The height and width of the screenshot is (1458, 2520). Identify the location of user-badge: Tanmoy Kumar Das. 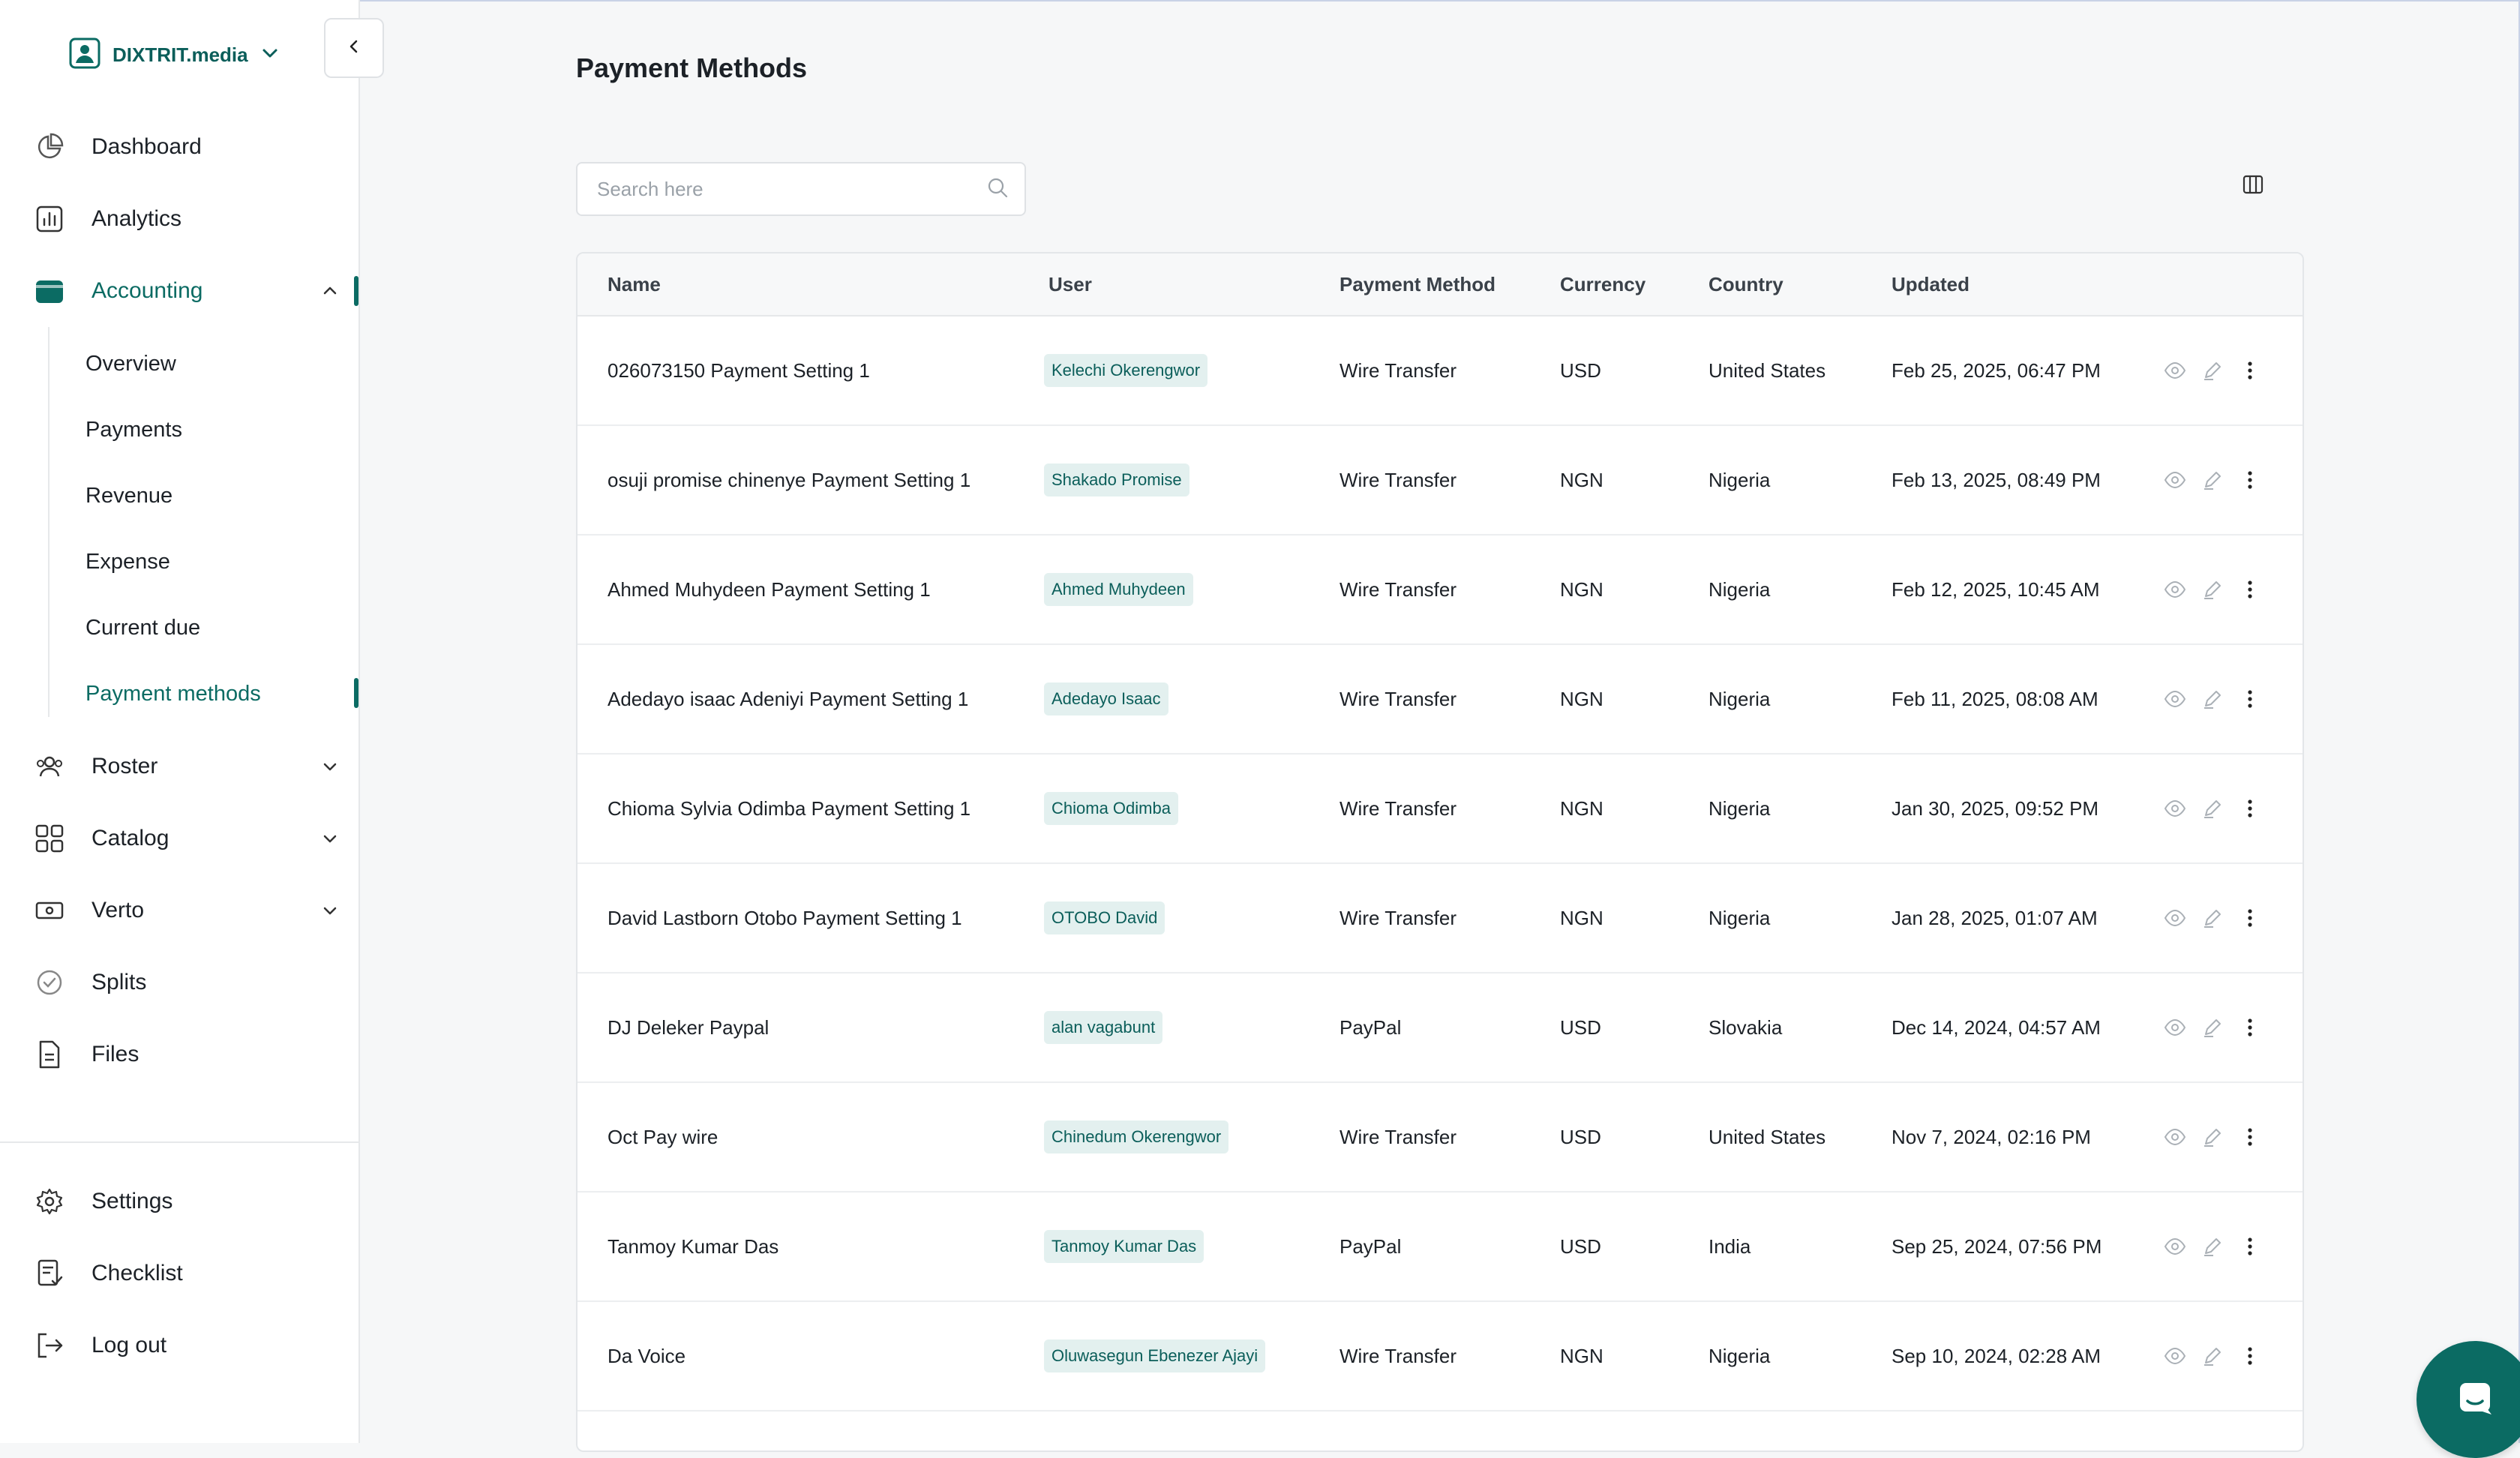
(1124, 1246).